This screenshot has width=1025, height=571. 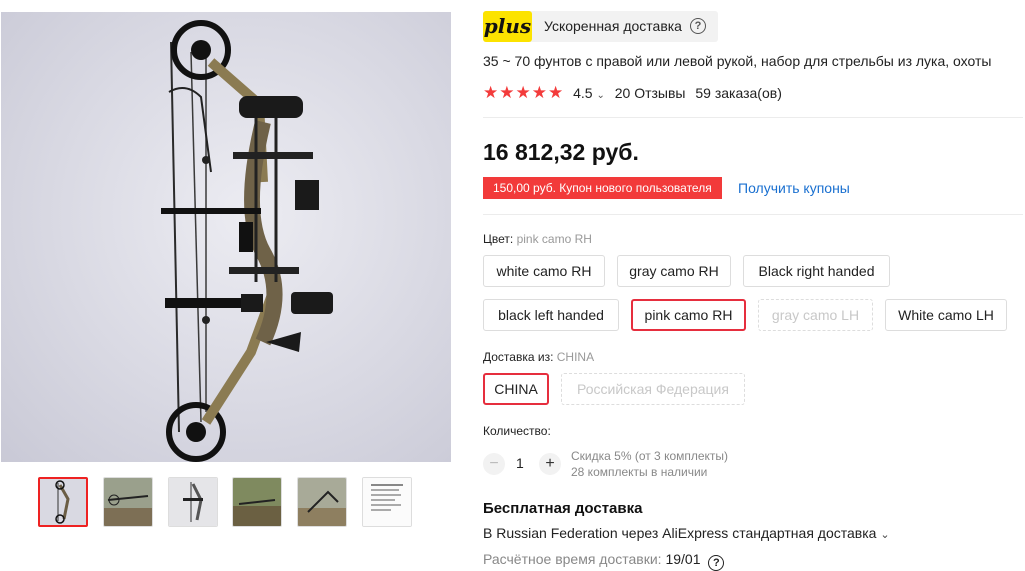 I want to click on rating-row: ★★★★★ 4.5 ⌄ 20 Отзывы 59 заказа(ов), so click(x=632, y=93).